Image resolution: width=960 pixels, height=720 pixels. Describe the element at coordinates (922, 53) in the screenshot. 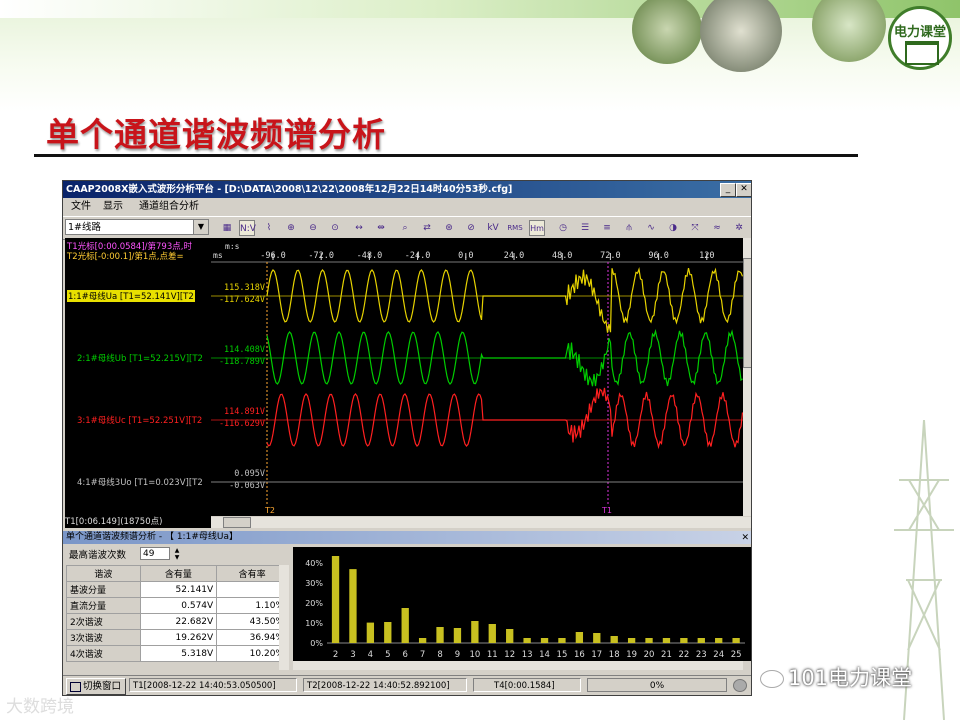

I see `building-icon` at that location.